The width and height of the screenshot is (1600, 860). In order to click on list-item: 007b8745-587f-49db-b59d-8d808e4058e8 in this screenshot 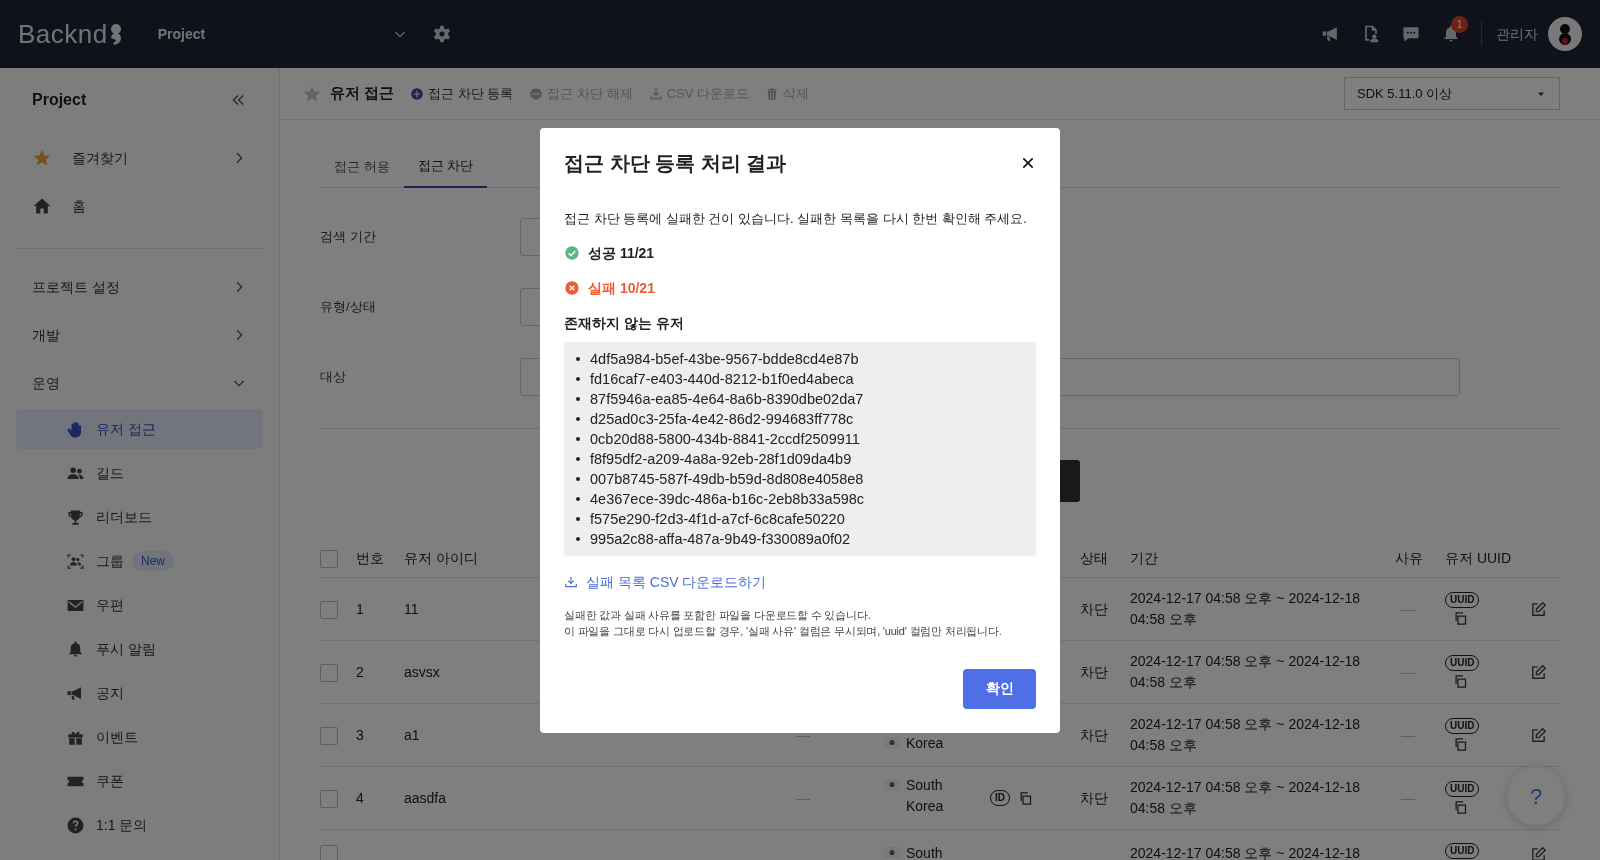, I will do `click(727, 479)`.